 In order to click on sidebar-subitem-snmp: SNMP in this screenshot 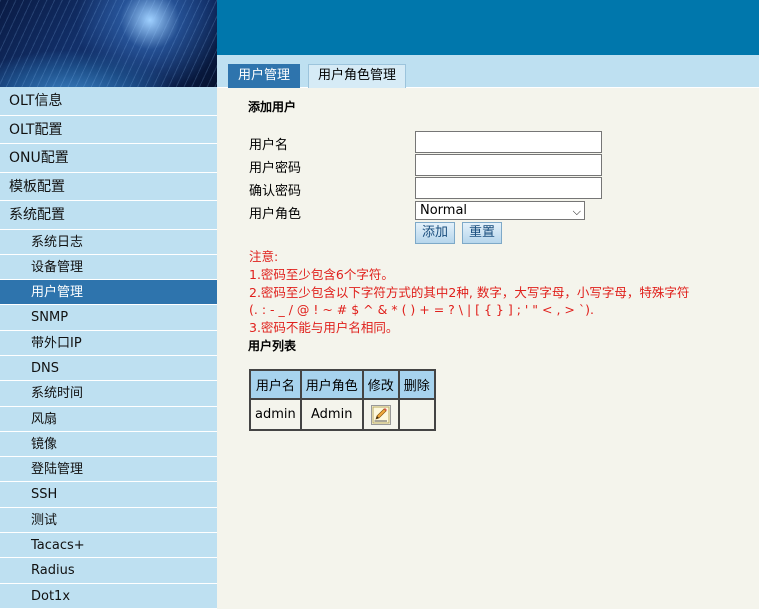, I will do `click(108, 318)`.